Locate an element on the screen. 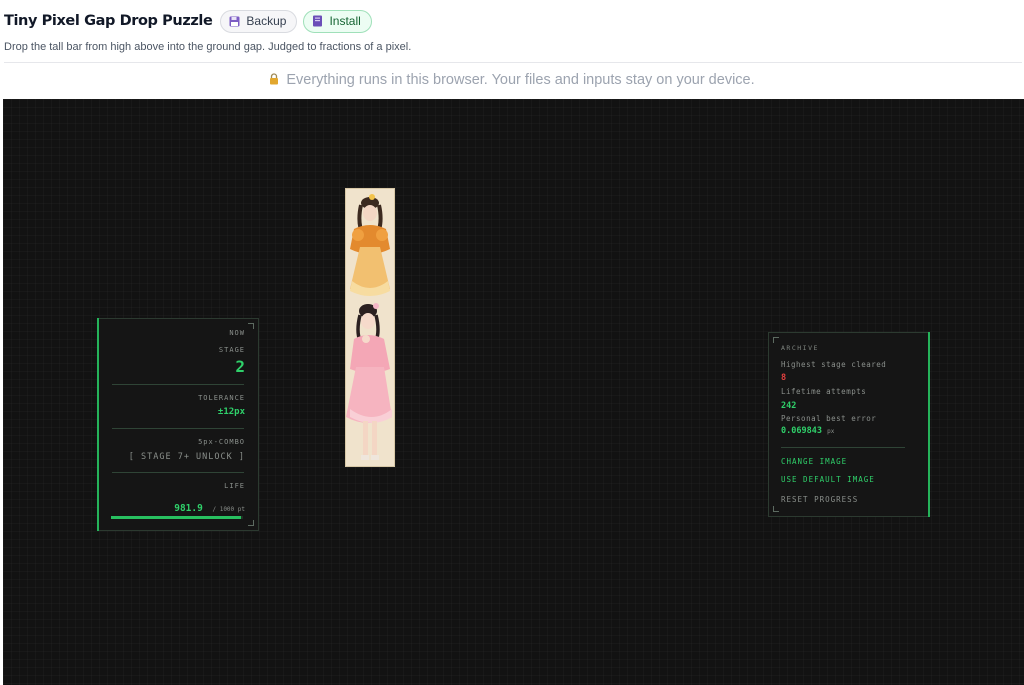  archive-heading: ARCHIVE is located at coordinates (800, 348).